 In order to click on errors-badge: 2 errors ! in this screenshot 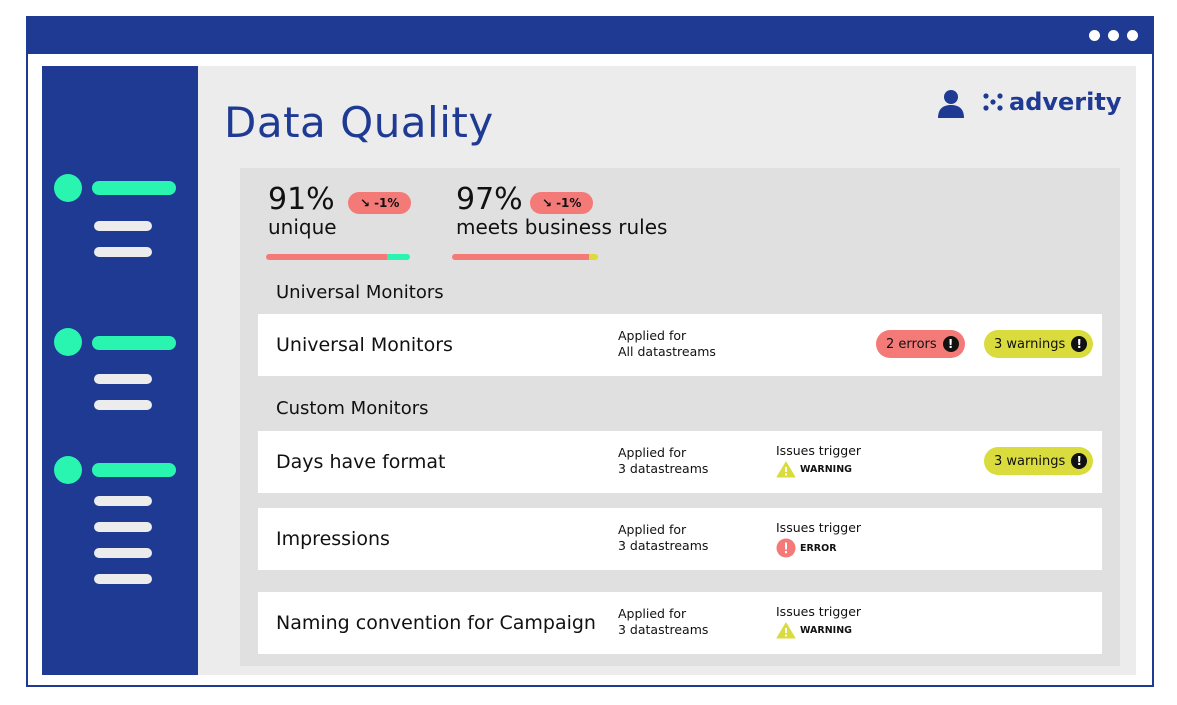, I will do `click(920, 344)`.